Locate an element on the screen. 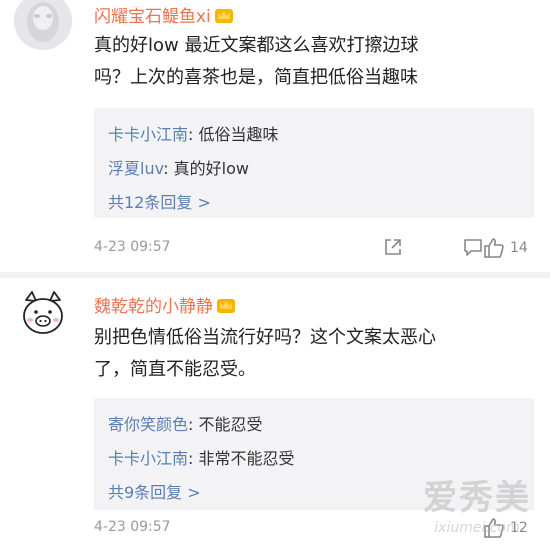 Image resolution: width=550 pixels, height=550 pixels. pig-cartoon-avatar-icon is located at coordinates (43, 313).